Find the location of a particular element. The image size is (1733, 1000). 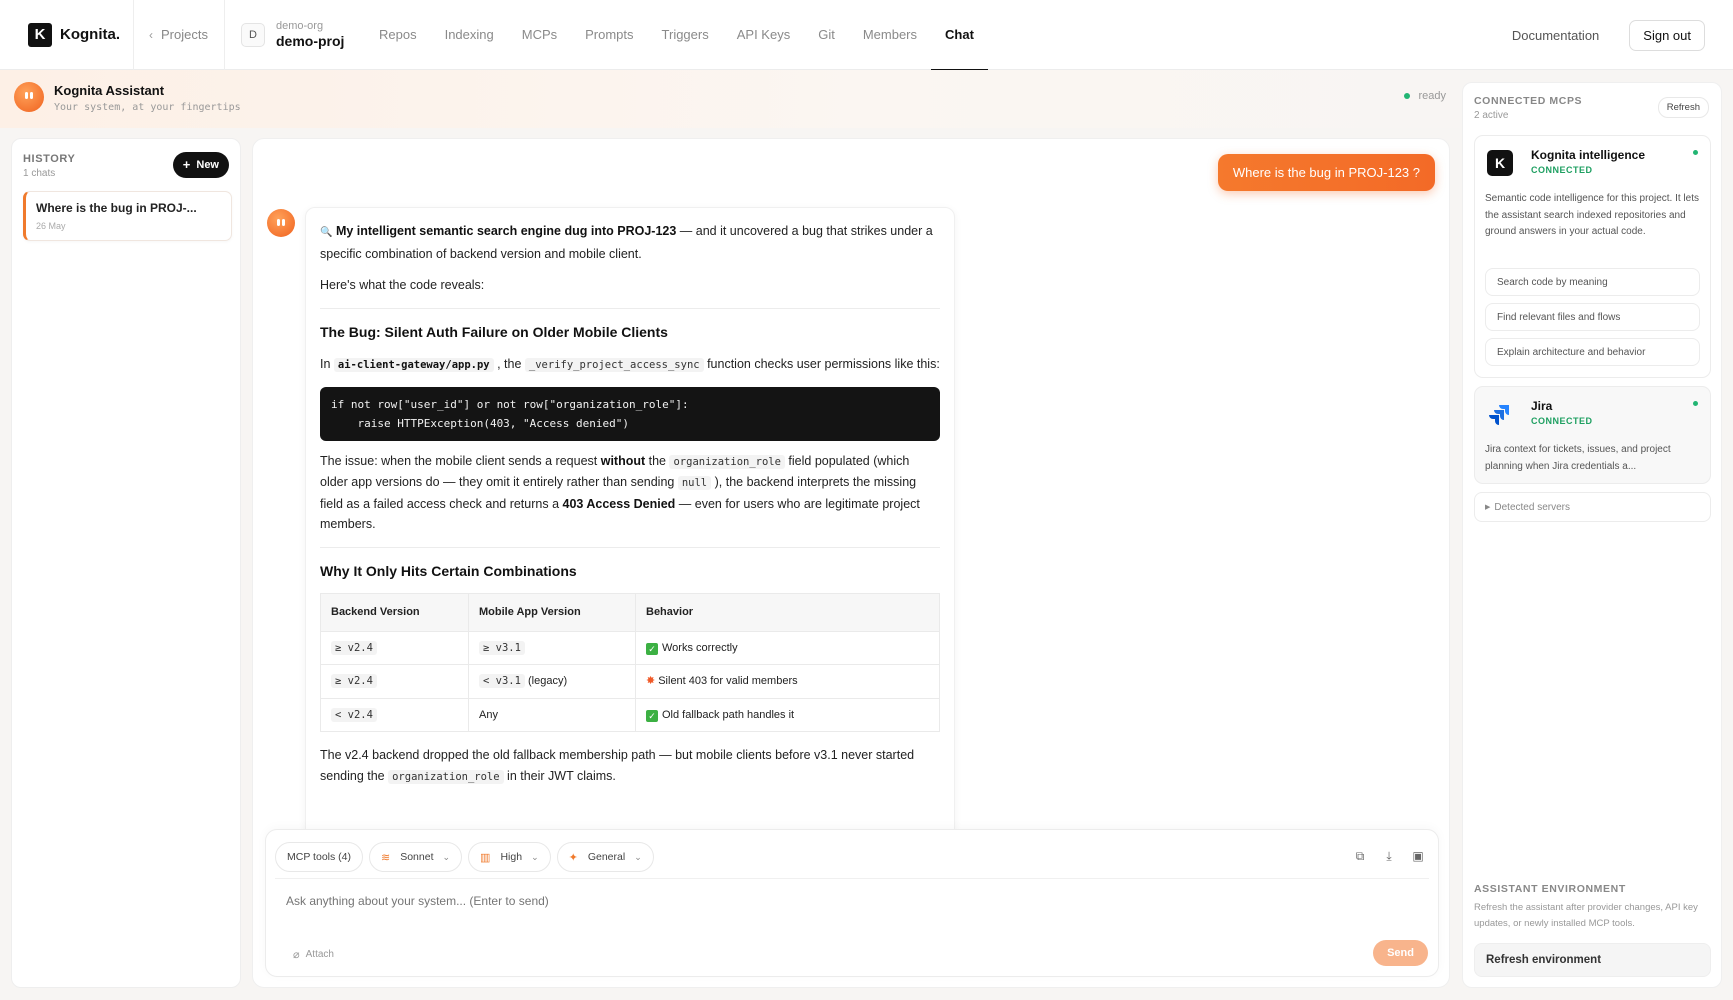

new-chat-label: New is located at coordinates (207, 165).